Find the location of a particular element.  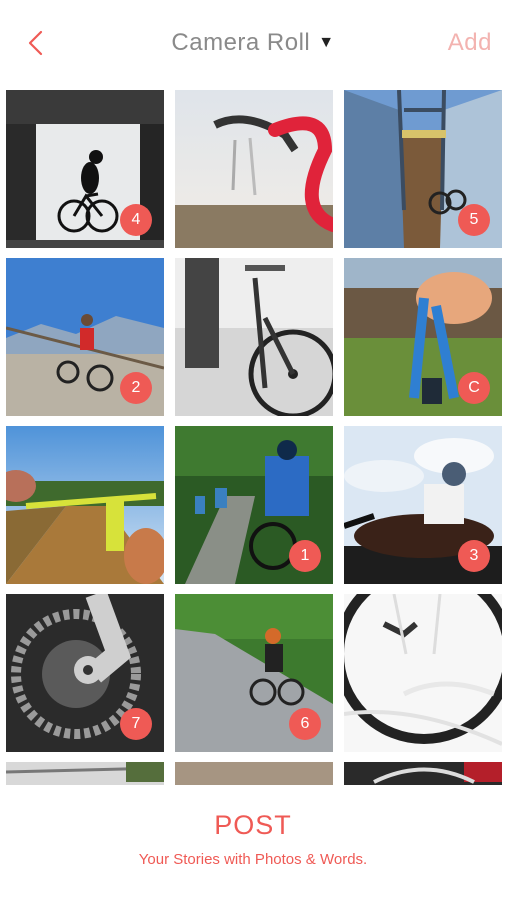

top-bar: Camera Roll ▼ Add is located at coordinates (253, 44).